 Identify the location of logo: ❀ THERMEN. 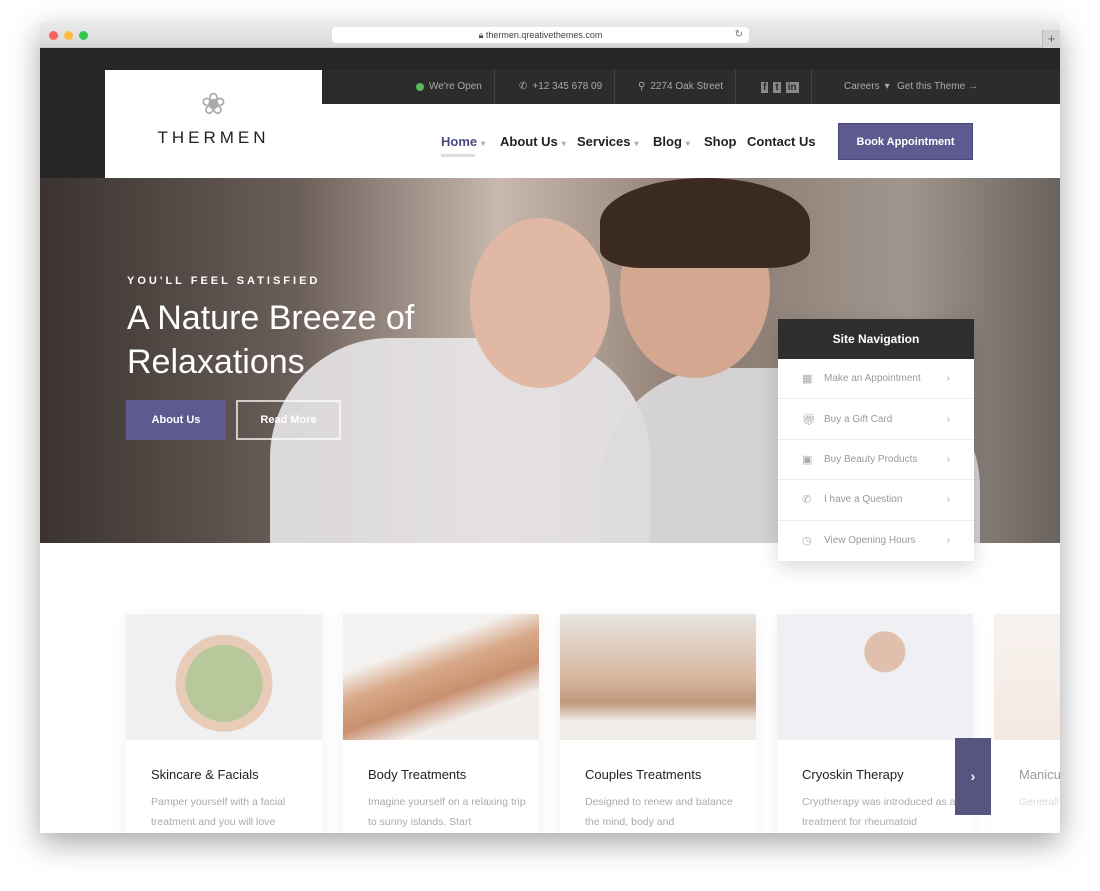
(213, 124).